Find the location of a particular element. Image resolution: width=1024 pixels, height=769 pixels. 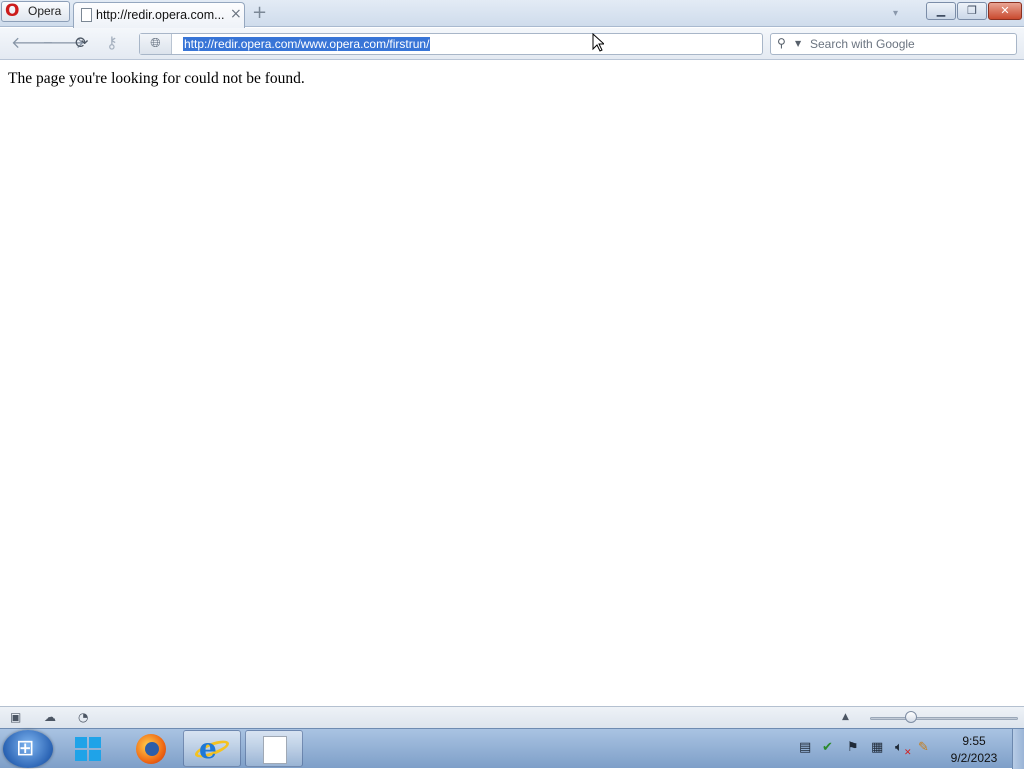

mute-x-icon: ✕ is located at coordinates (908, 753).